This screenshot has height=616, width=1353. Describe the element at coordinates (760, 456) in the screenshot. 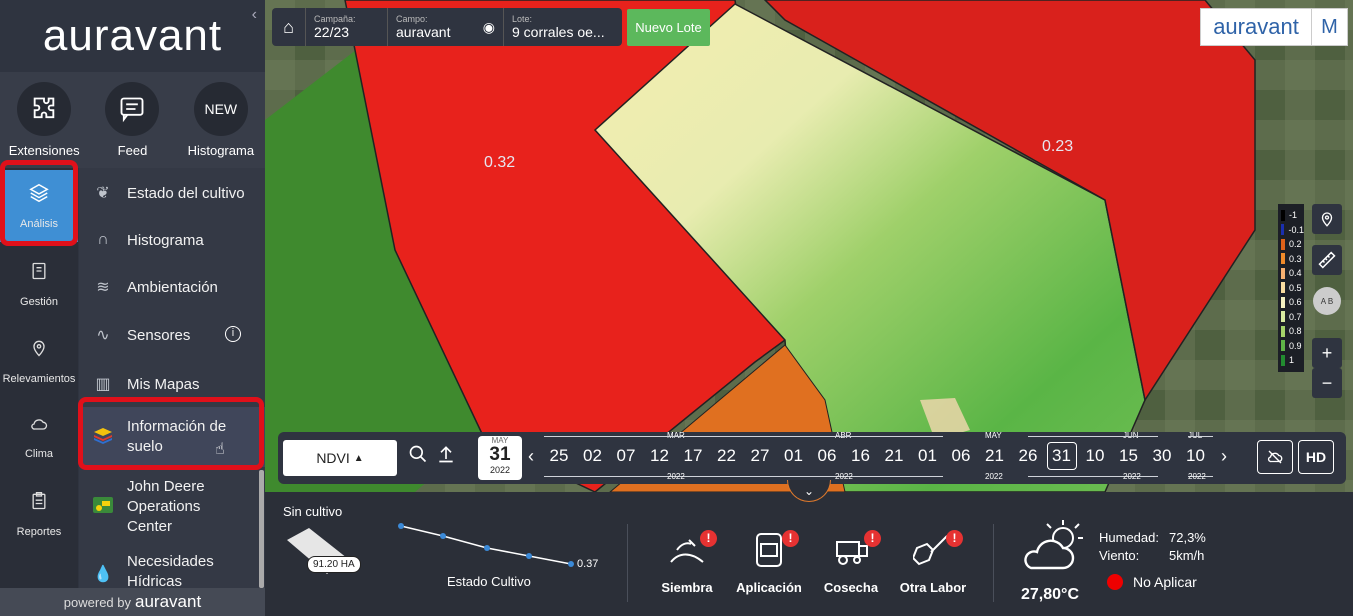

I see `timeline-date: 27` at that location.